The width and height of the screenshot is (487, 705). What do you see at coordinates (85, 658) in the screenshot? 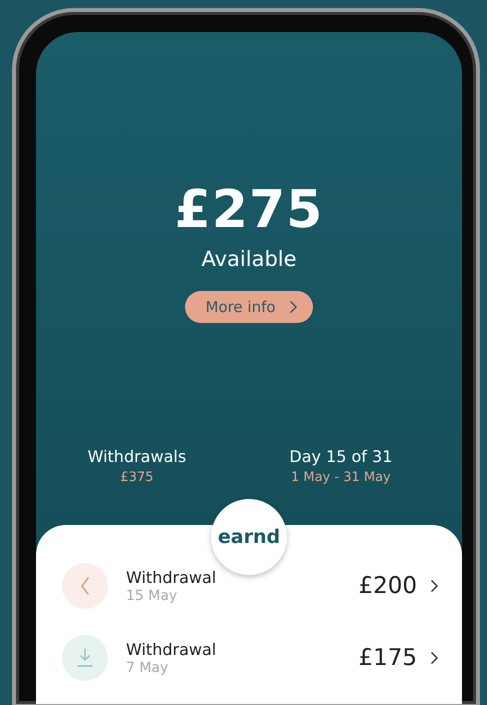
I see `download-icon` at bounding box center [85, 658].